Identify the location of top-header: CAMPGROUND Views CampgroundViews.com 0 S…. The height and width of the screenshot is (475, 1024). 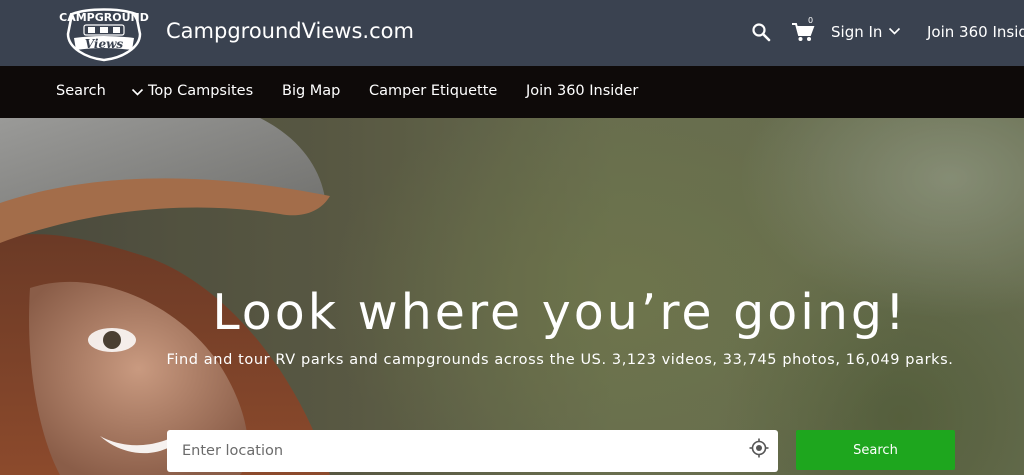
(512, 33).